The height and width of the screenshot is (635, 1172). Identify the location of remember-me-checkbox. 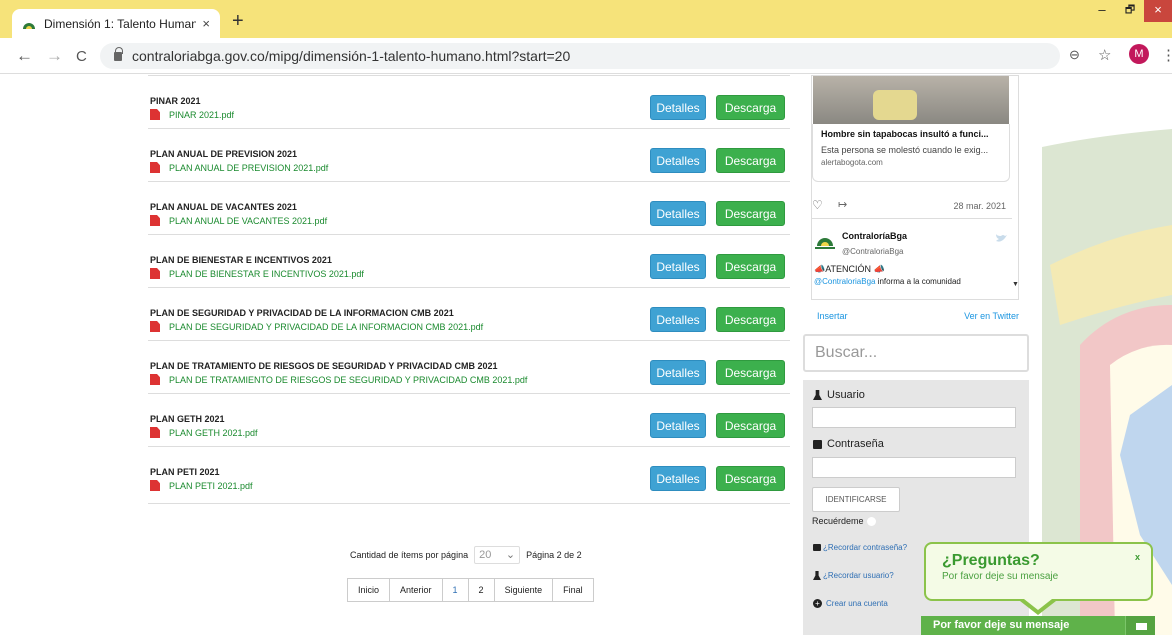
(871, 521).